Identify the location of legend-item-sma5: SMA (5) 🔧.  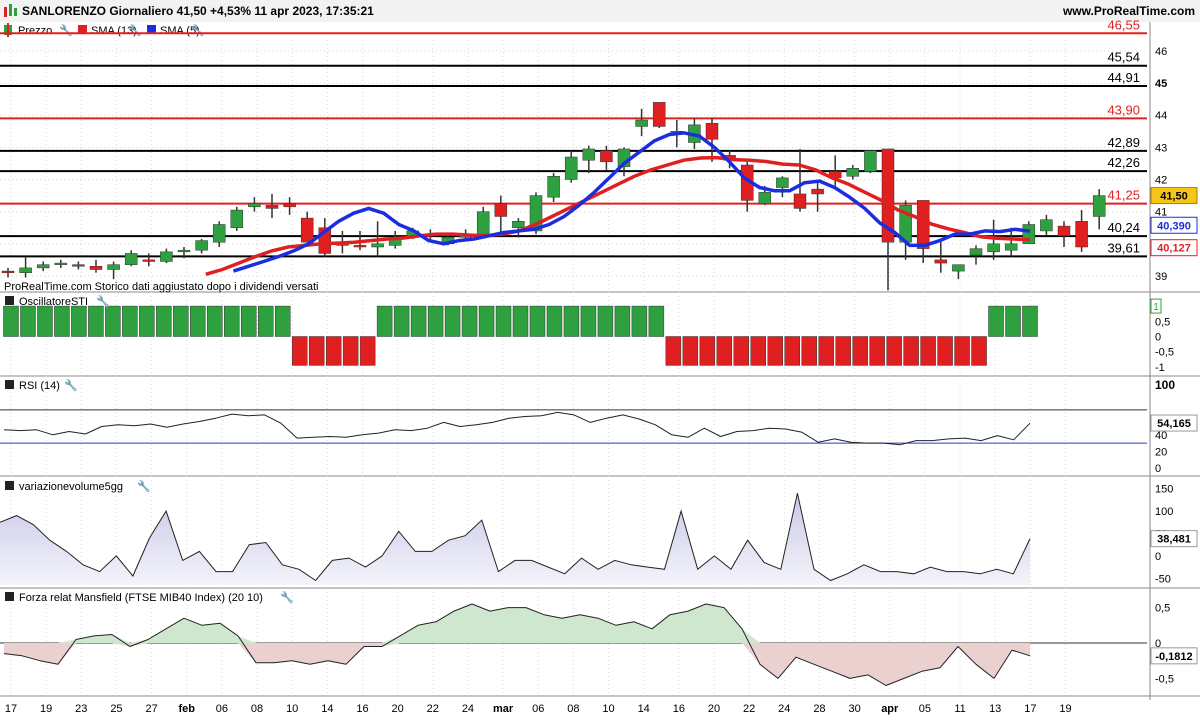
(176, 30).